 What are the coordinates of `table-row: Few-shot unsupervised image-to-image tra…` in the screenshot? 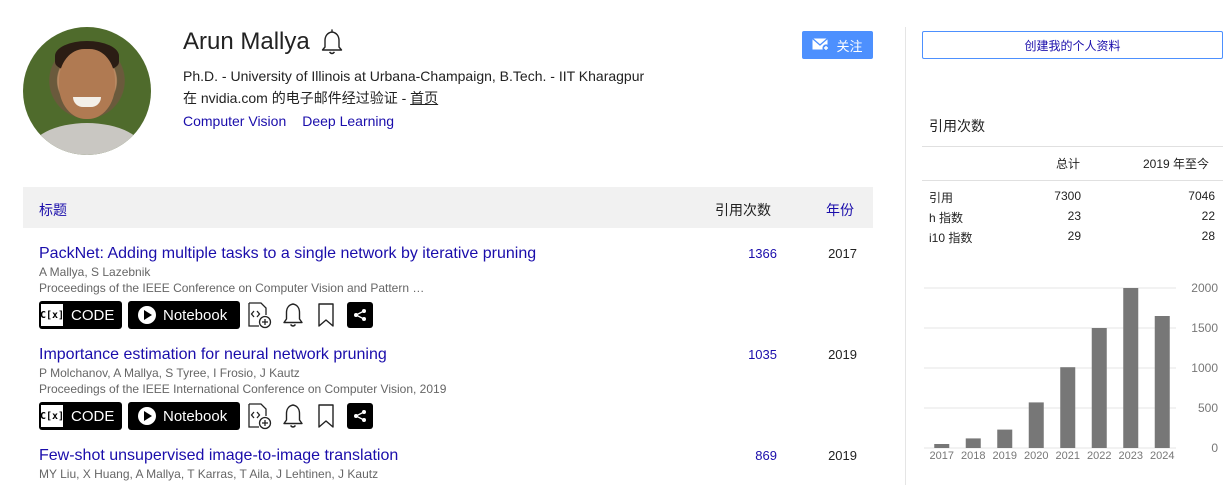 It's located at (456, 464).